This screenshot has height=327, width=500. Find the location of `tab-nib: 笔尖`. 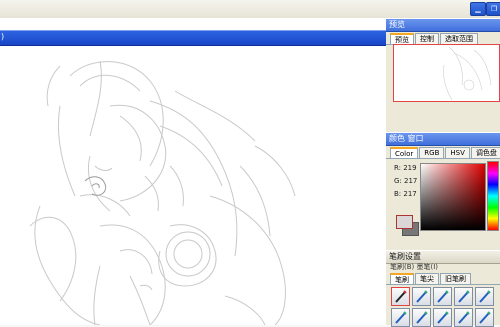

tab-nib: 笔尖 is located at coordinates (427, 278).